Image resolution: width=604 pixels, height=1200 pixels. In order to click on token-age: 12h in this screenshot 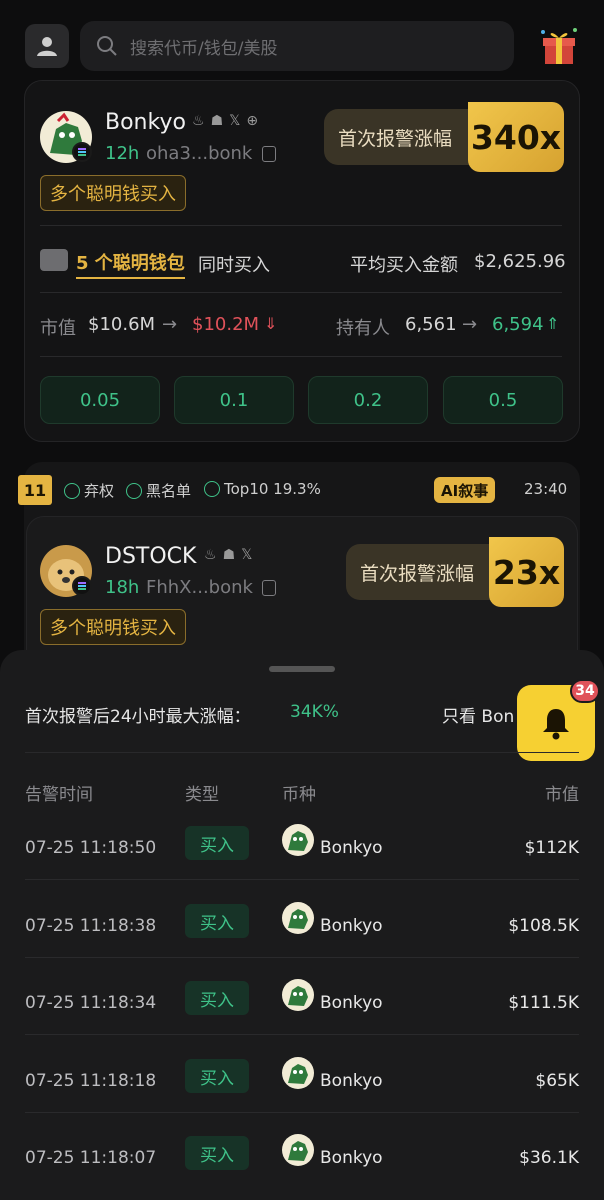, I will do `click(122, 153)`.